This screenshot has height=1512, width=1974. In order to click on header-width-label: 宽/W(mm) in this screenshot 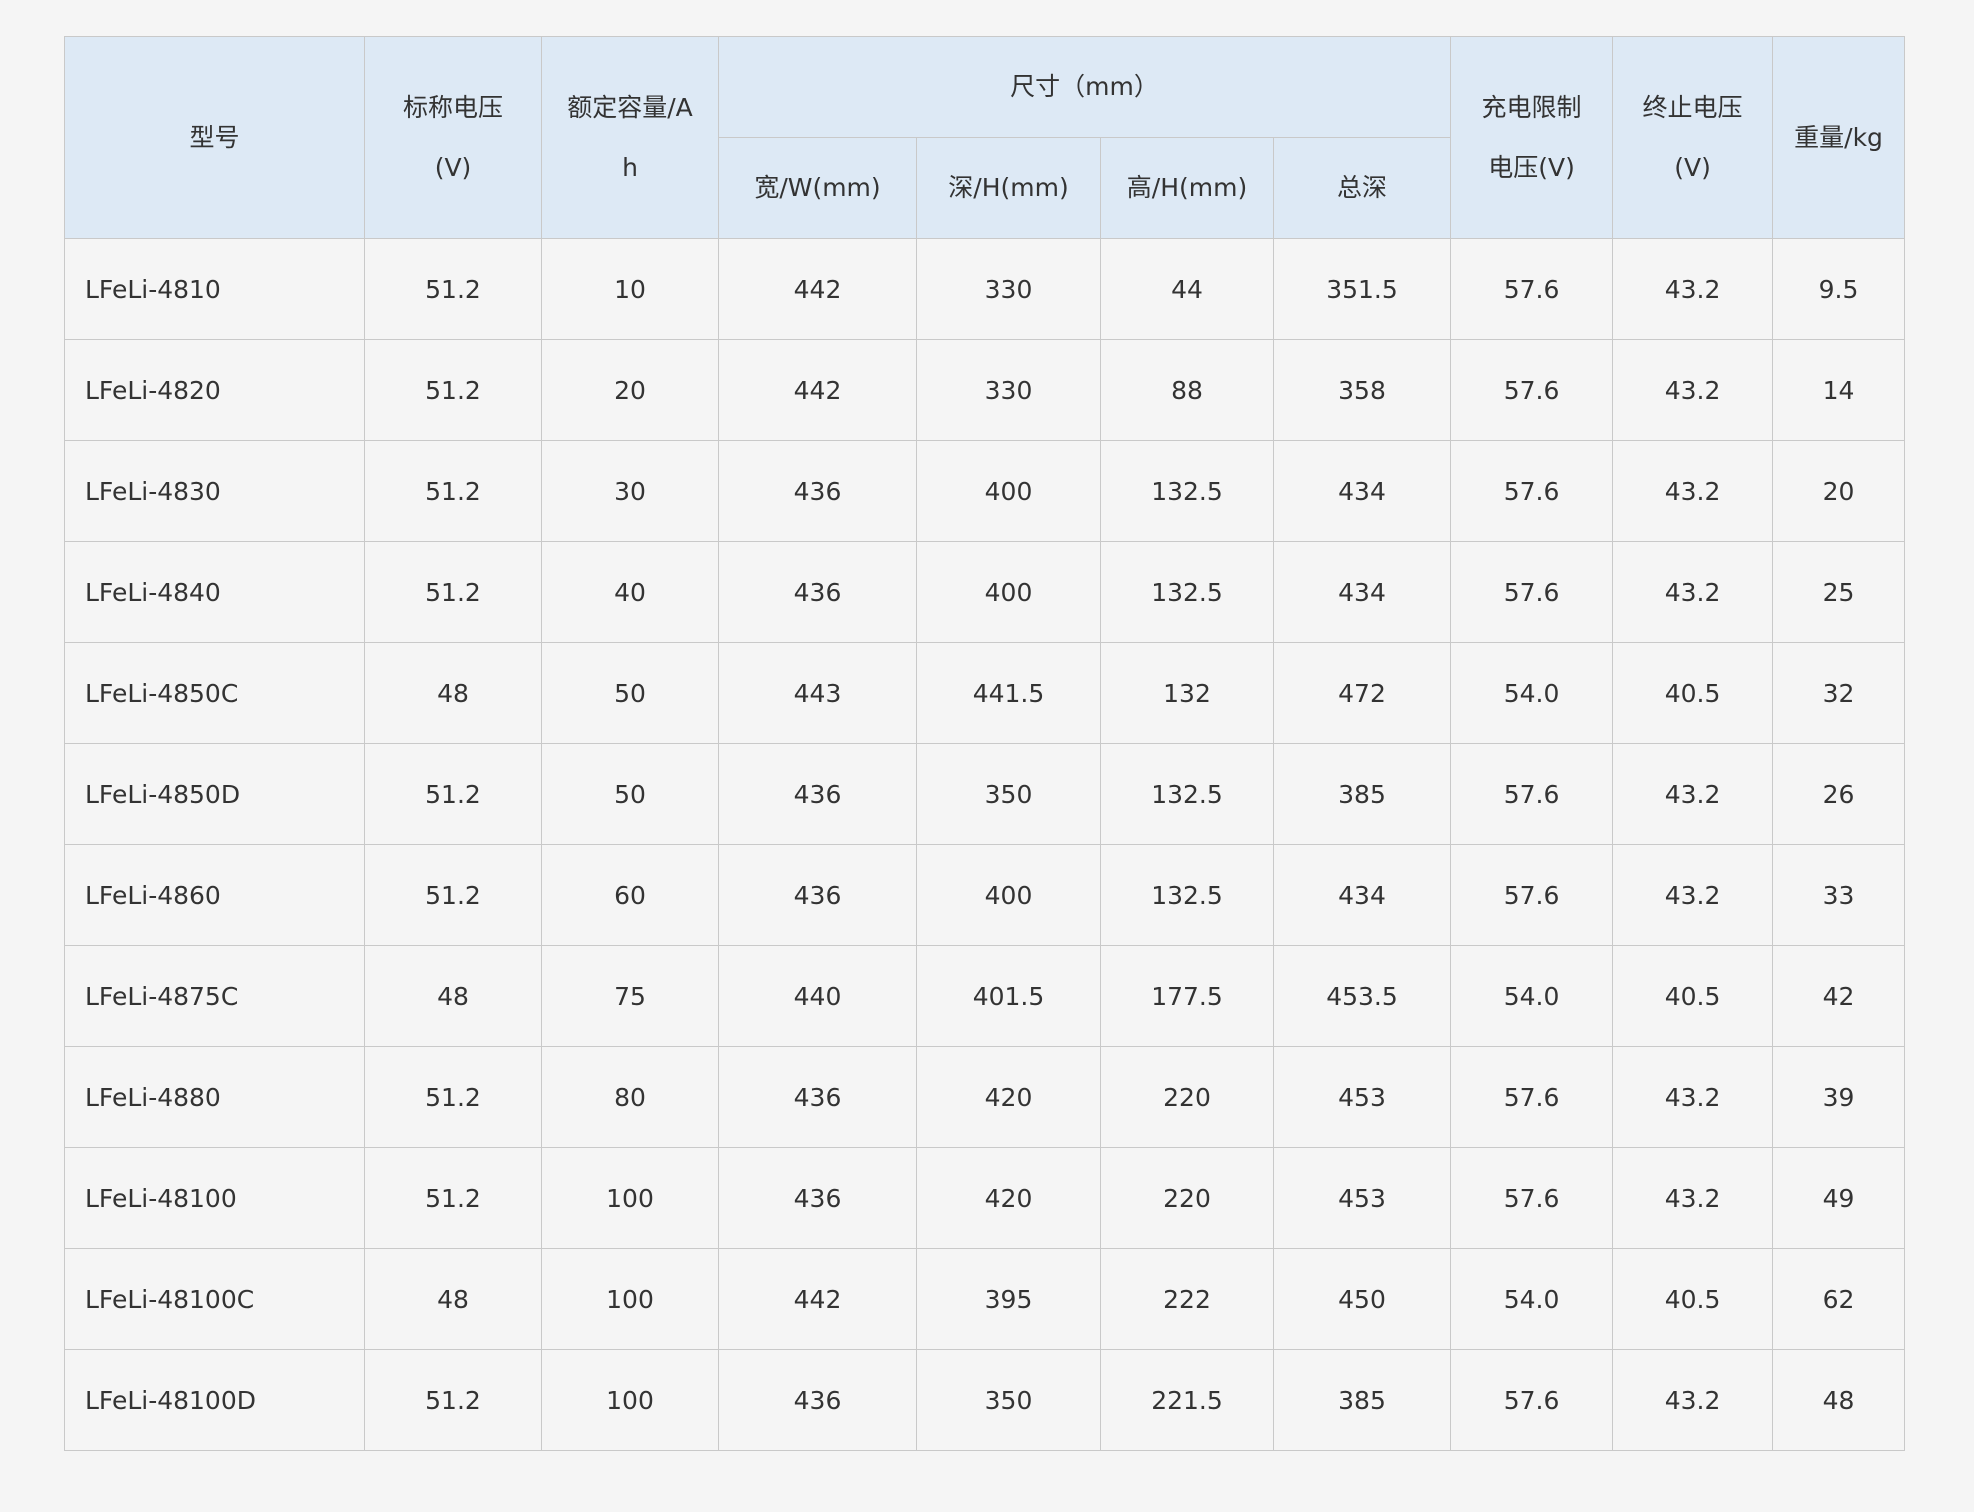, I will do `click(817, 187)`.